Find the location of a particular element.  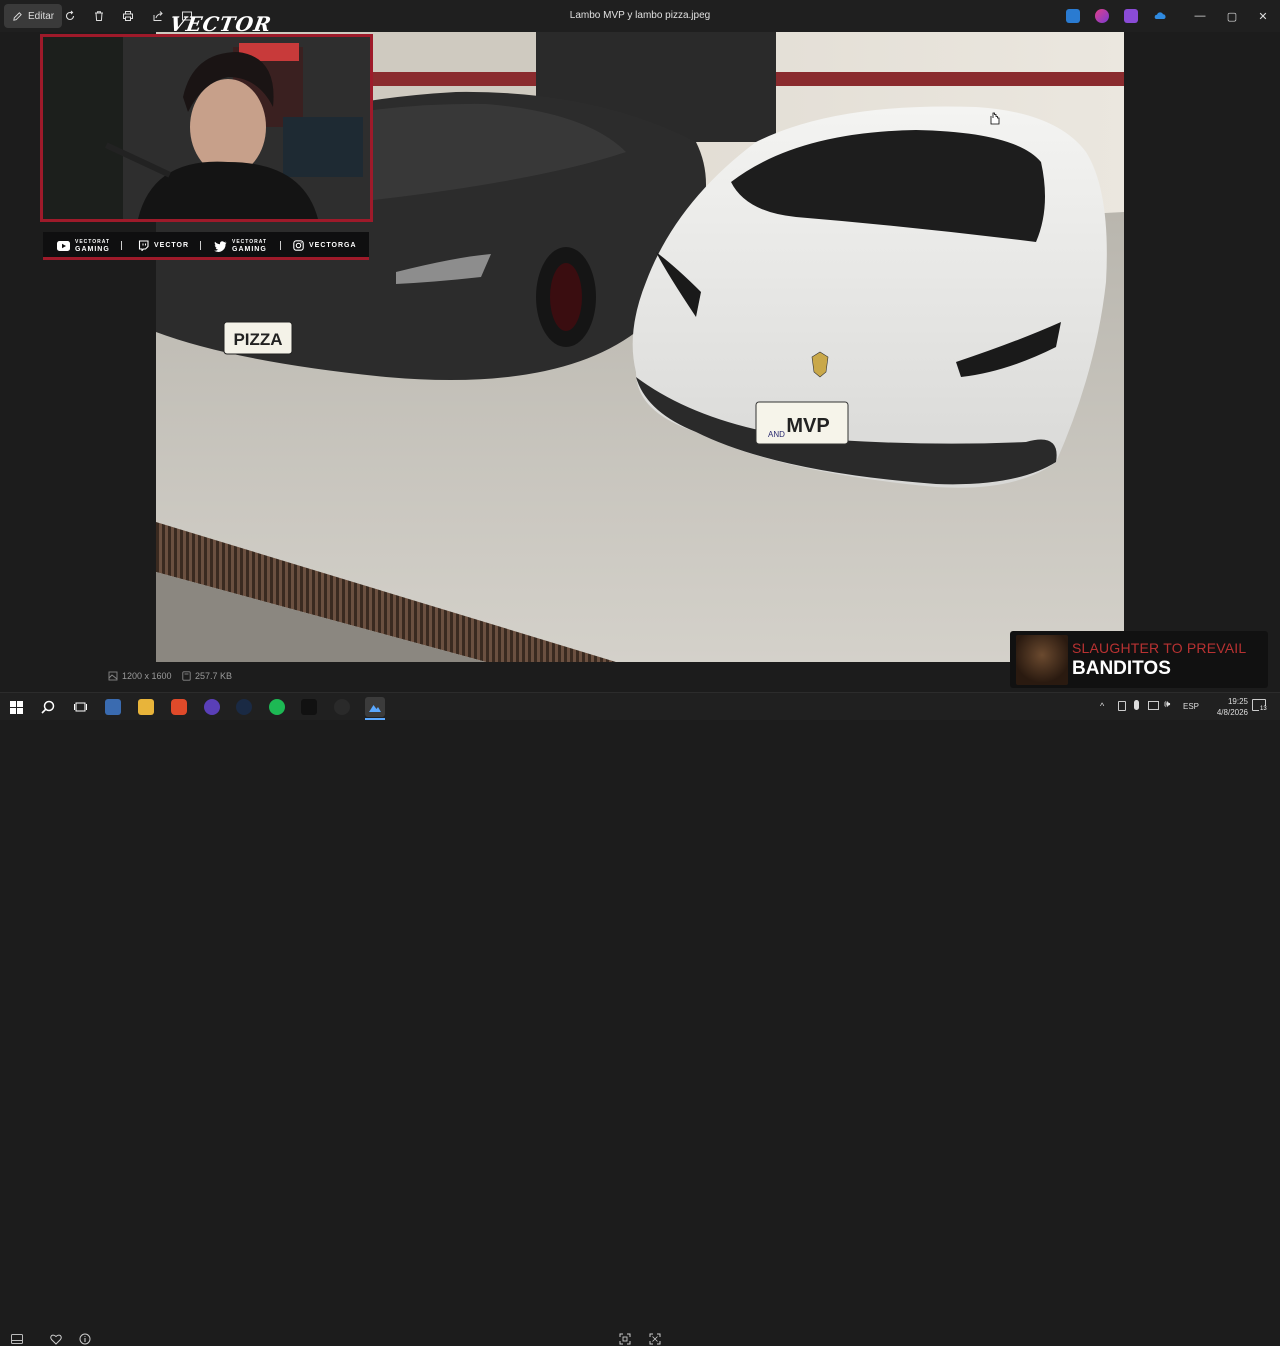

app-icon-red-circle is located at coordinates (342, 707).